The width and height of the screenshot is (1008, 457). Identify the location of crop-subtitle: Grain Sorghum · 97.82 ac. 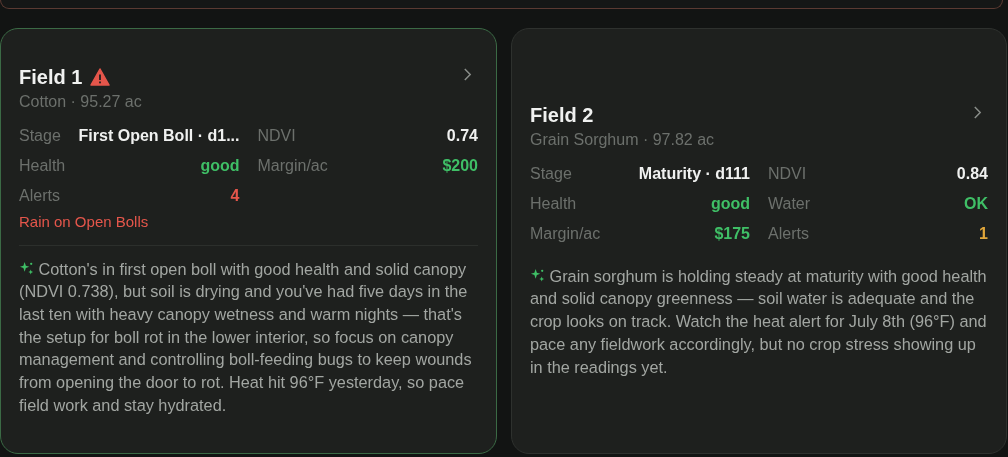
(623, 139).